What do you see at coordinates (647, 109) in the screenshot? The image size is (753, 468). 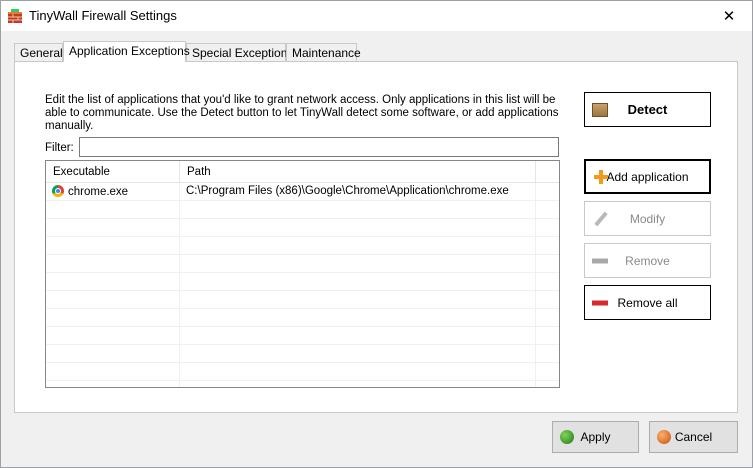 I see `detect-button: Detect` at bounding box center [647, 109].